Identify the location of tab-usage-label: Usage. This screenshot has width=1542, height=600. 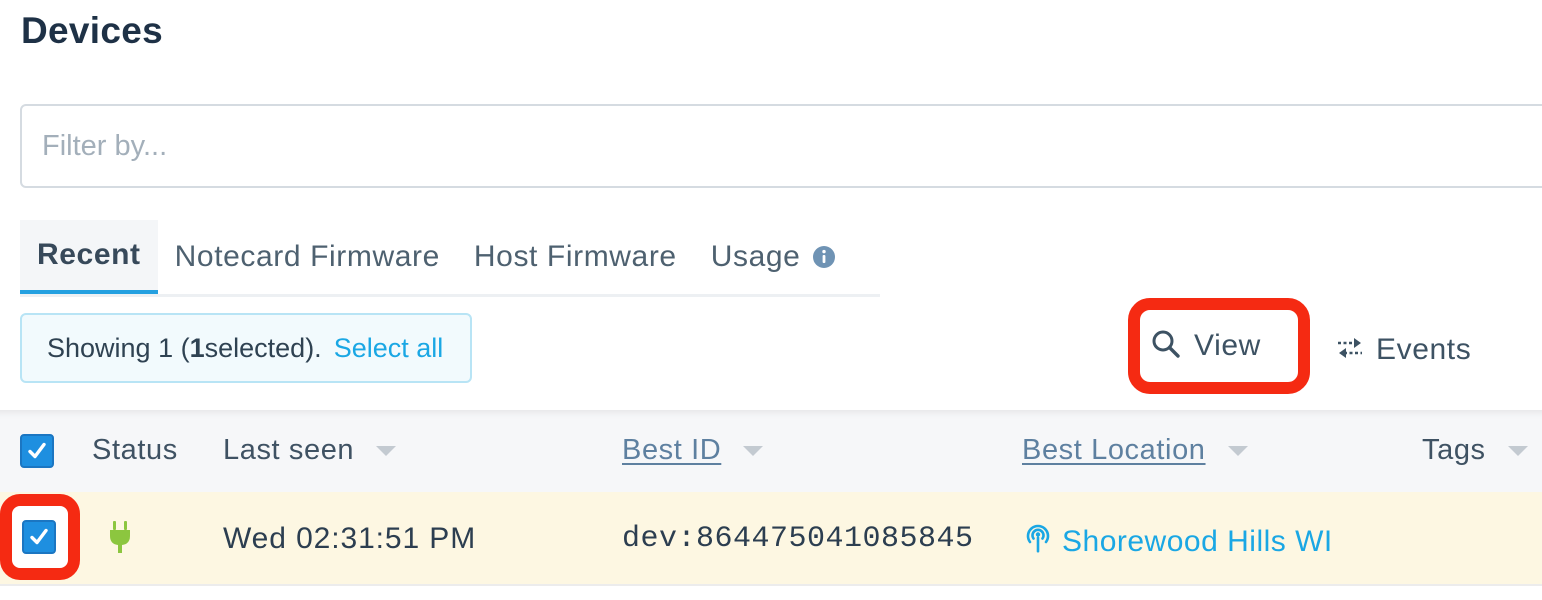
(755, 256).